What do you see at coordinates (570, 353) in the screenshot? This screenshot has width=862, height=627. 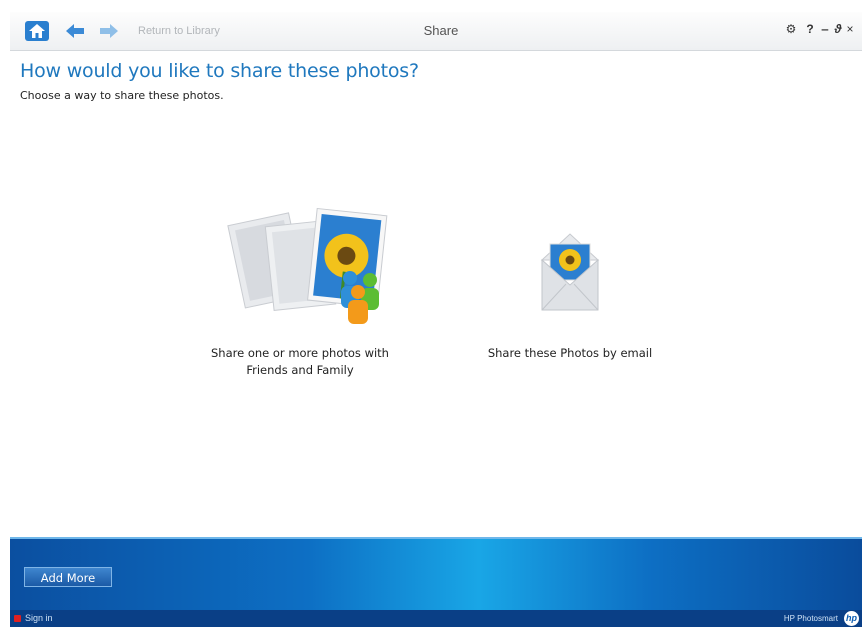 I see `share-email-label: Share these Photos by email` at bounding box center [570, 353].